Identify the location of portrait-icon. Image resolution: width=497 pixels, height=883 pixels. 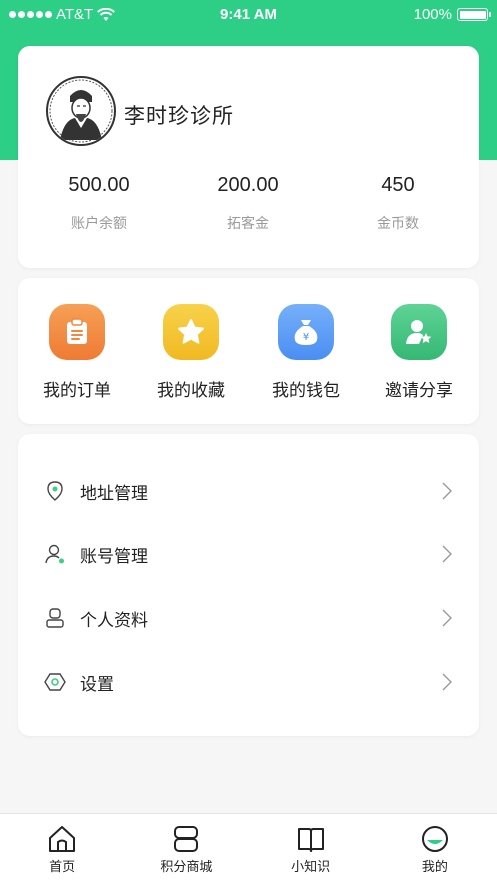
(81, 111).